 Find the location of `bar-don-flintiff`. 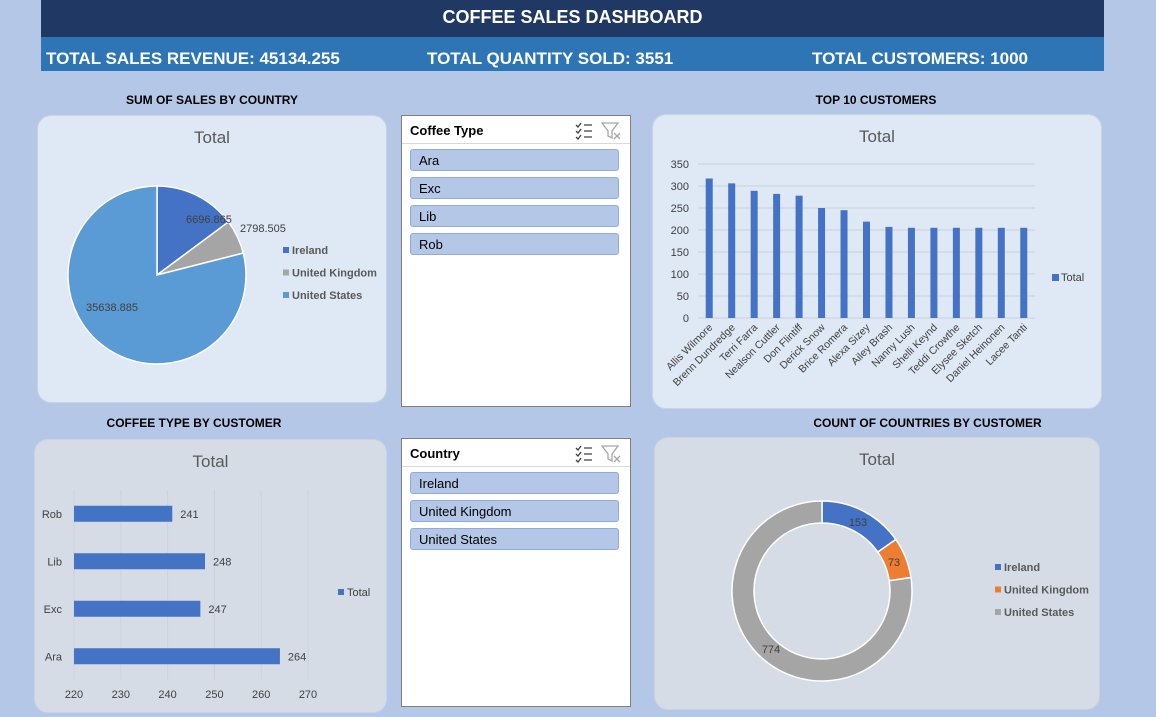

bar-don-flintiff is located at coordinates (799, 256).